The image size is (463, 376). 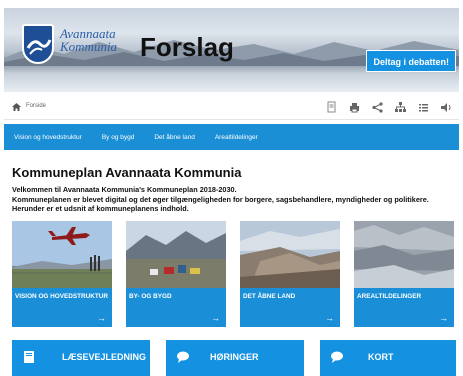 What do you see at coordinates (290, 254) in the screenshot?
I see `card-image-landscape` at bounding box center [290, 254].